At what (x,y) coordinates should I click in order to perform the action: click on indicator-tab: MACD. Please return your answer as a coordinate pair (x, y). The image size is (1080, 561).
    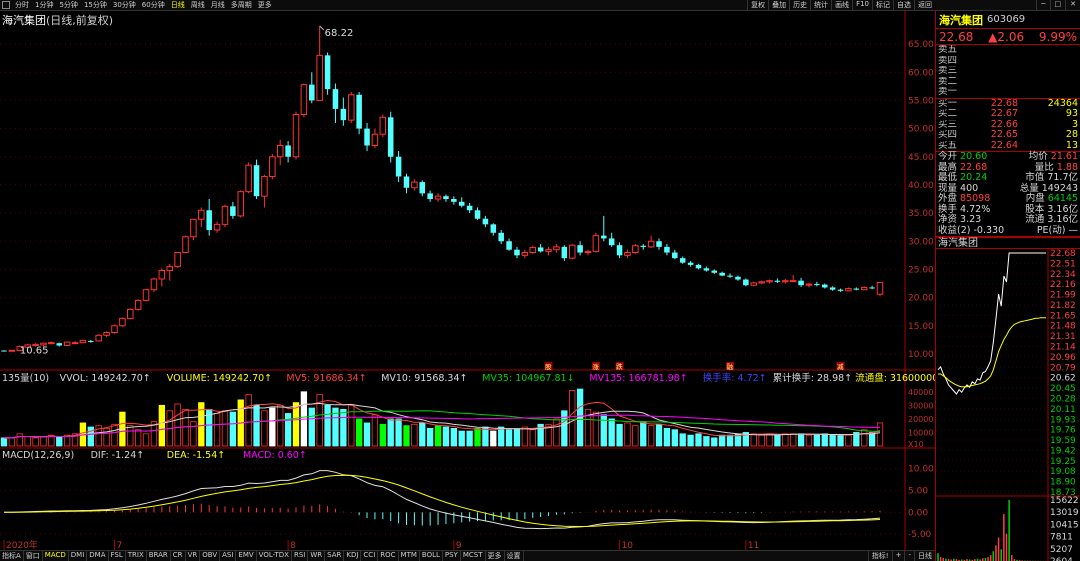
    Looking at the image, I should click on (56, 556).